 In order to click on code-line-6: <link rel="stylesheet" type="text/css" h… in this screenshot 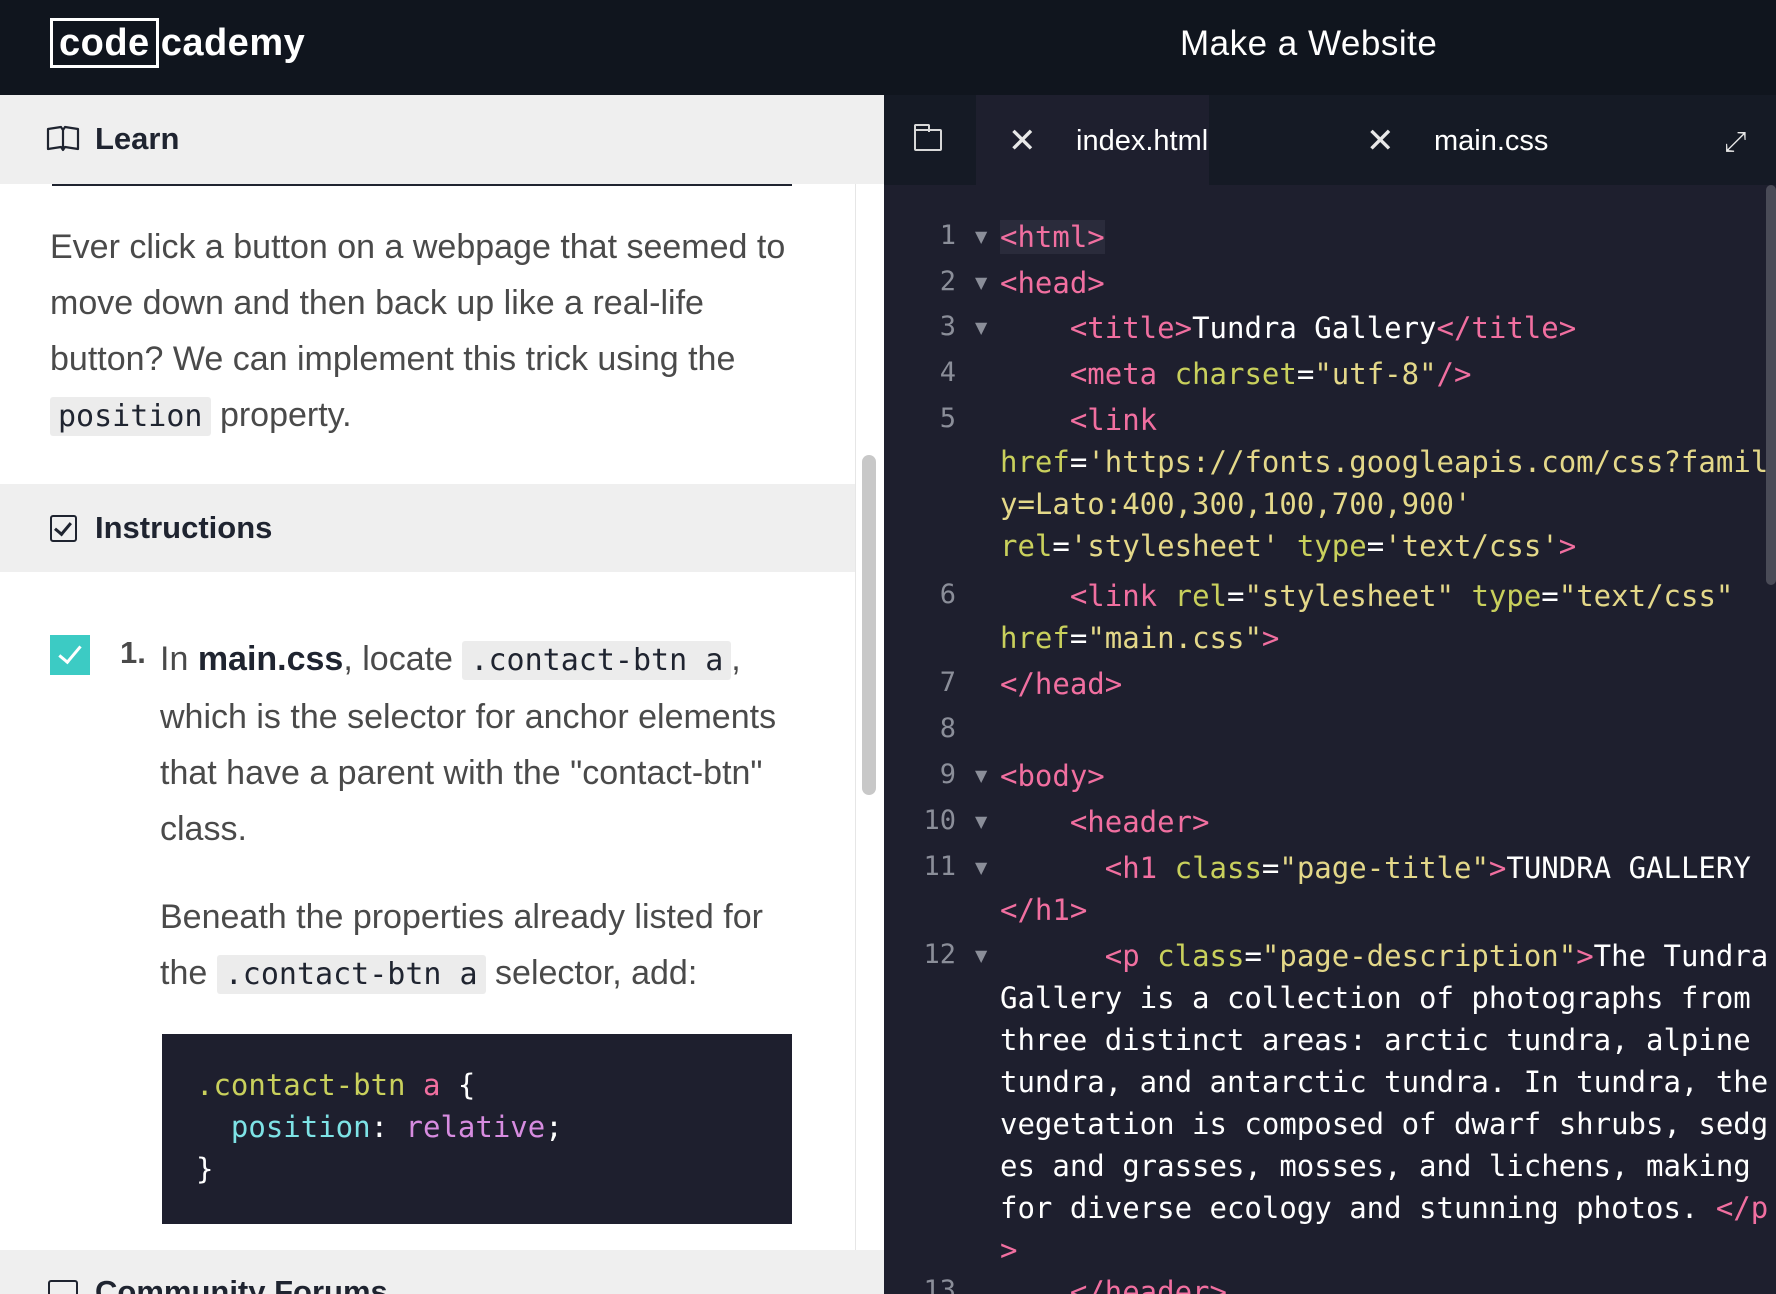, I will do `click(1385, 617)`.